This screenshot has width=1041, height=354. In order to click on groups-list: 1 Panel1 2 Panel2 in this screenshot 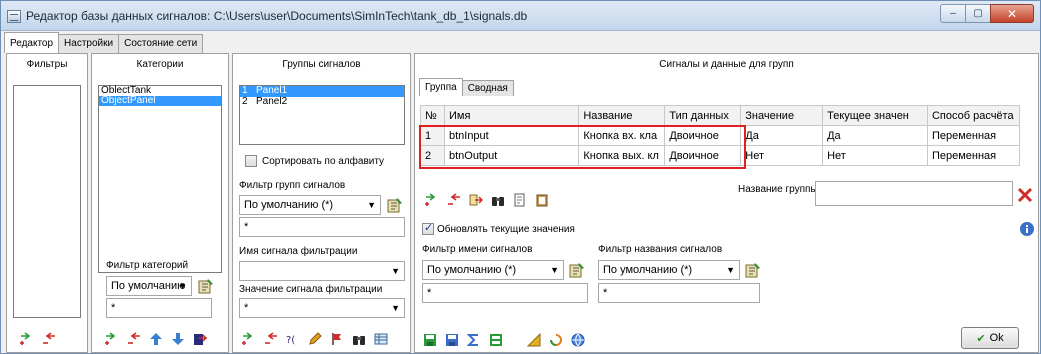, I will do `click(322, 115)`.